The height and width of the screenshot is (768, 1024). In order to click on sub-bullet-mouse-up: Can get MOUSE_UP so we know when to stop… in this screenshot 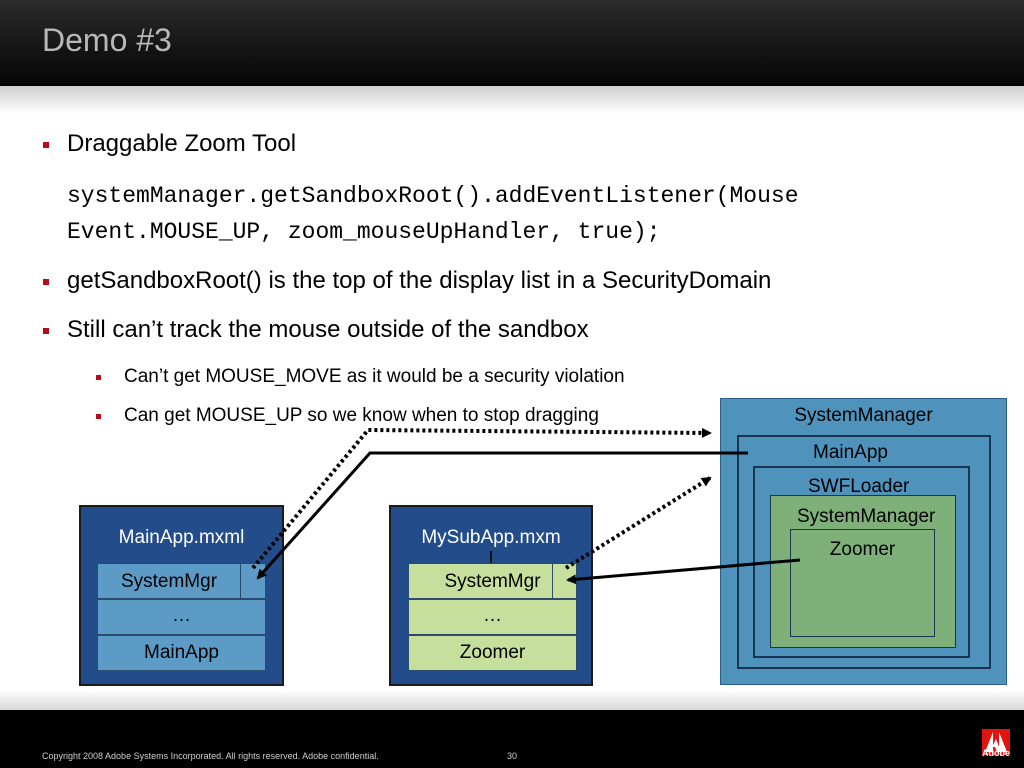, I will do `click(361, 415)`.